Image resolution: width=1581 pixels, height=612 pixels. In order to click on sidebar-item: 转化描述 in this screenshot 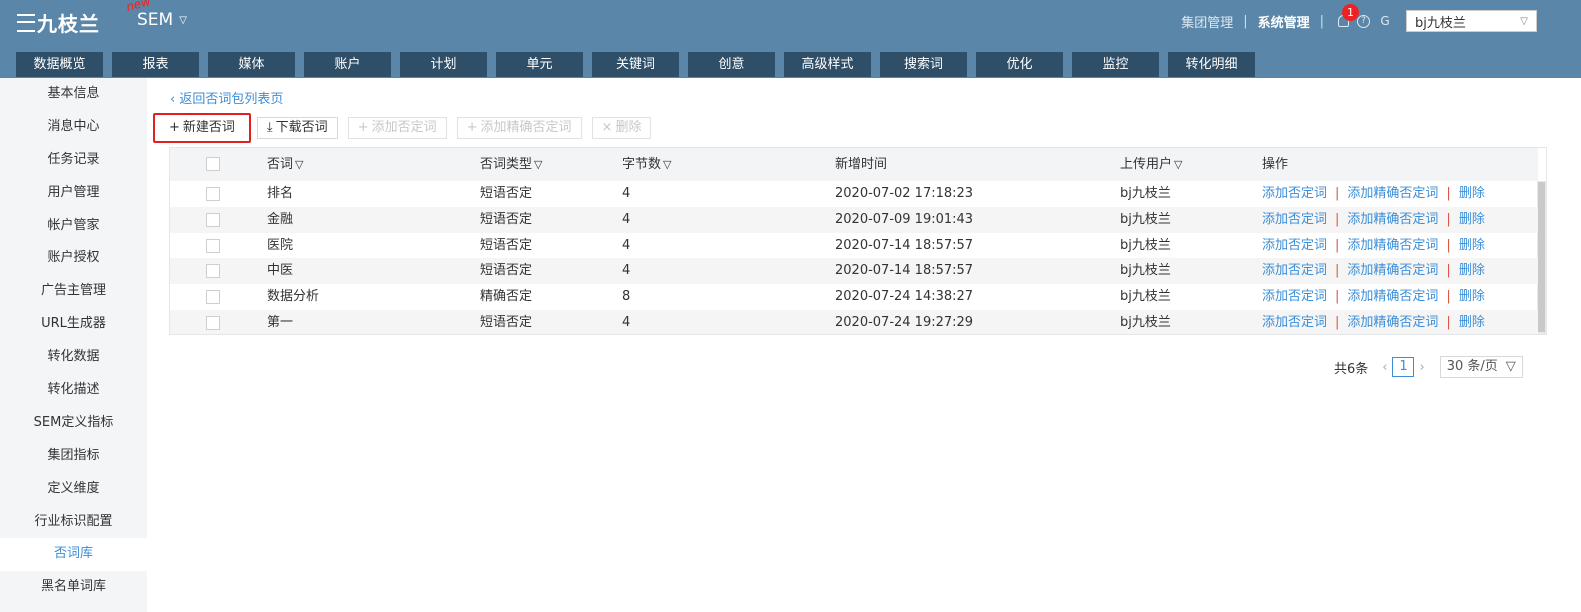, I will do `click(73, 390)`.